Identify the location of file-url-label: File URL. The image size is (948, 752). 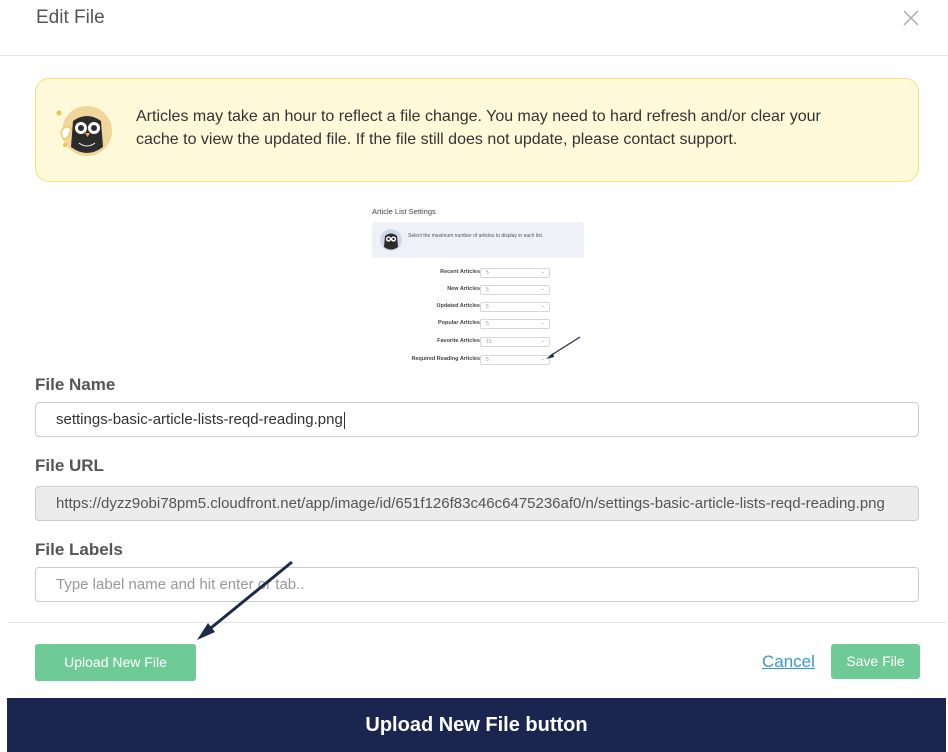
(69, 465).